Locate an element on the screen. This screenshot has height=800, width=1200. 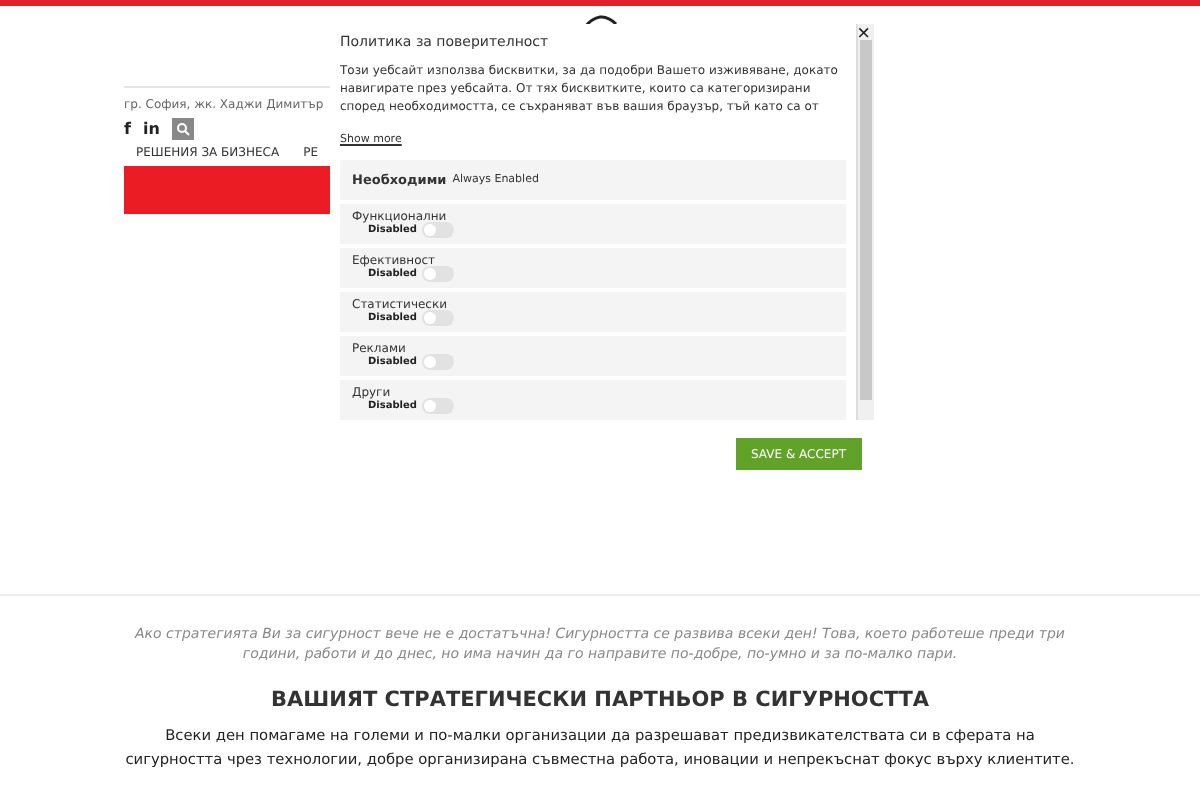
scrollbar is located at coordinates (865, 222).